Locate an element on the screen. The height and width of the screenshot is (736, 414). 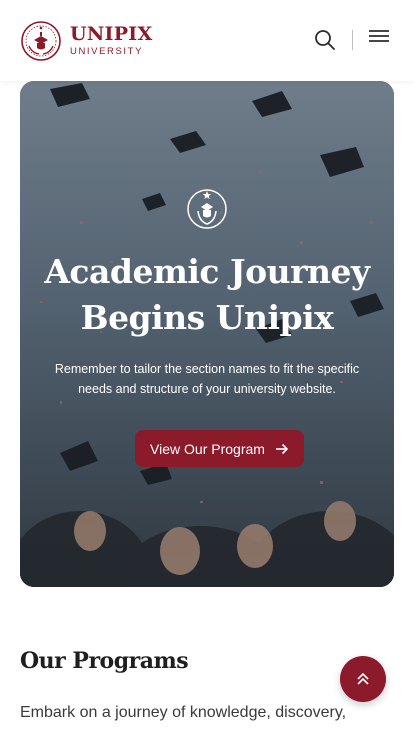
view-program-button: View Our Program is located at coordinates (219, 448).